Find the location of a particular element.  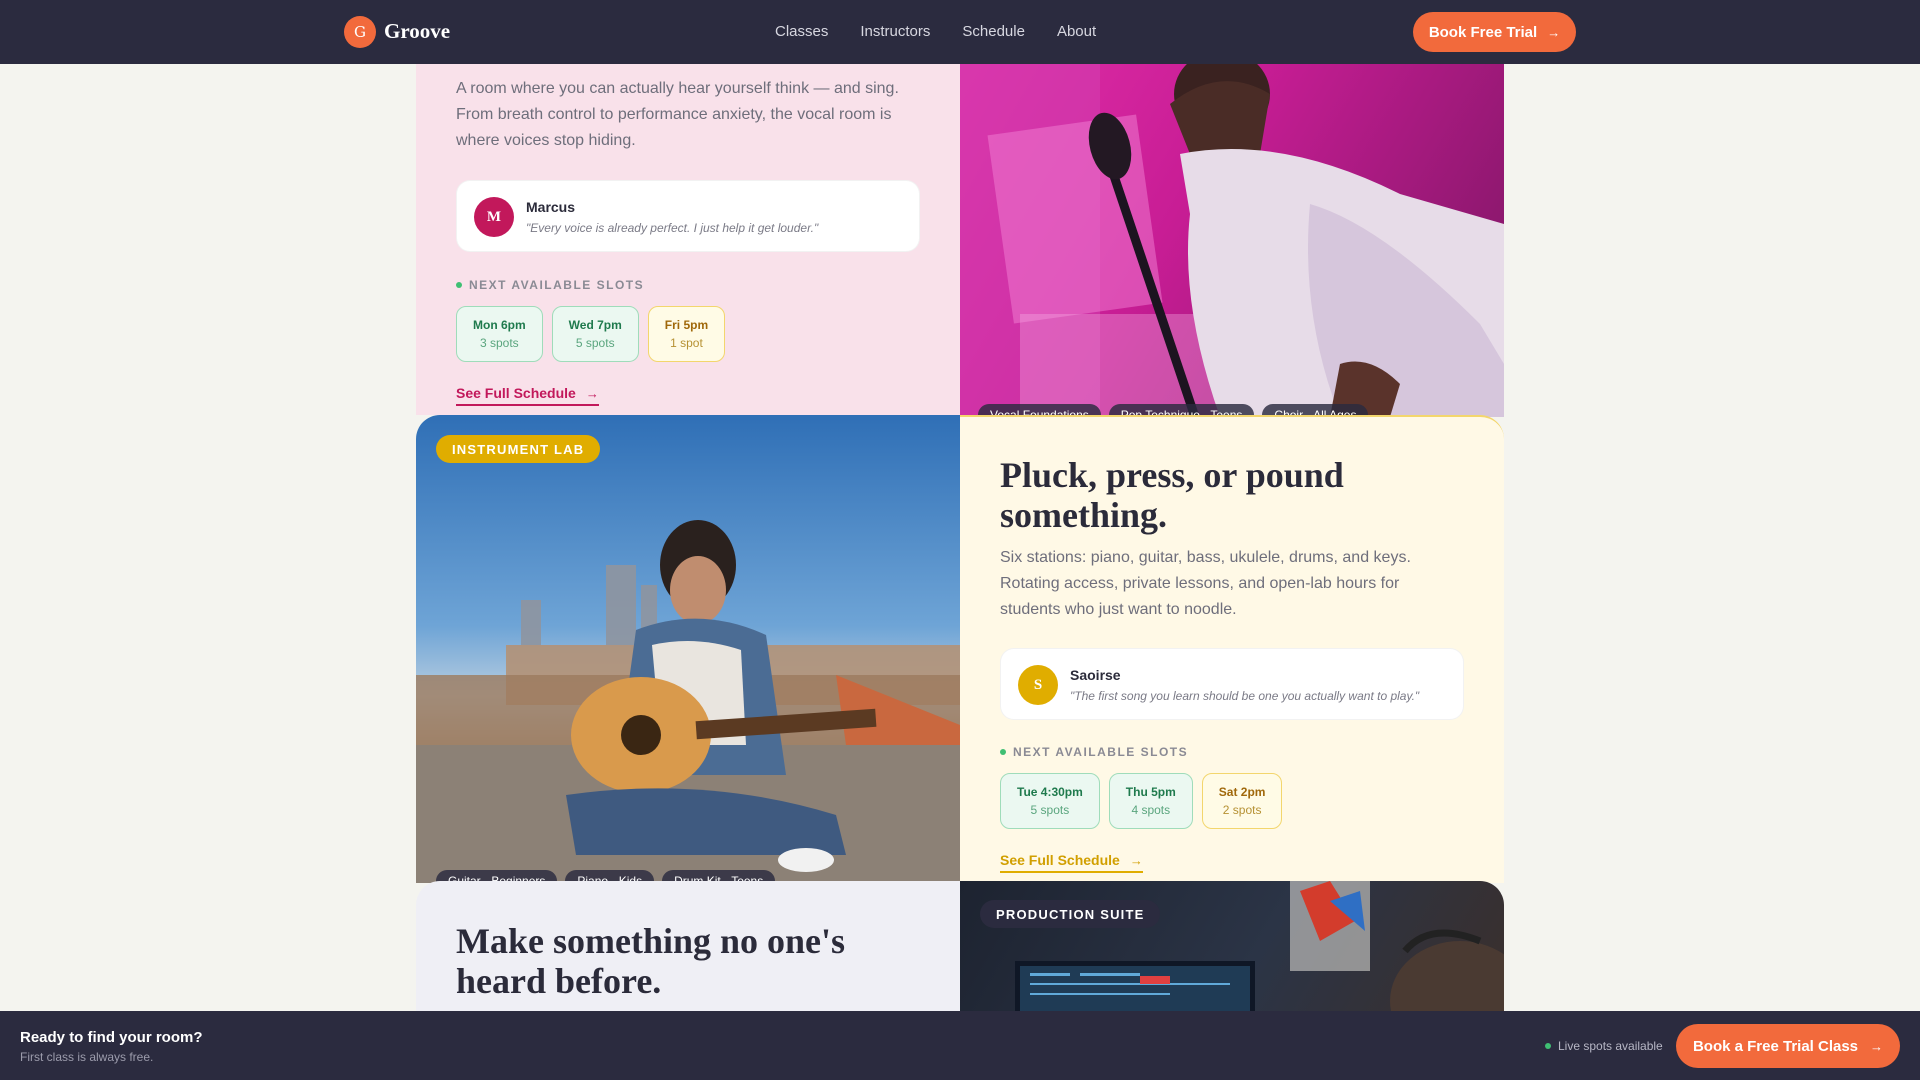

slot-time: Thu 5pm is located at coordinates (1150, 792).